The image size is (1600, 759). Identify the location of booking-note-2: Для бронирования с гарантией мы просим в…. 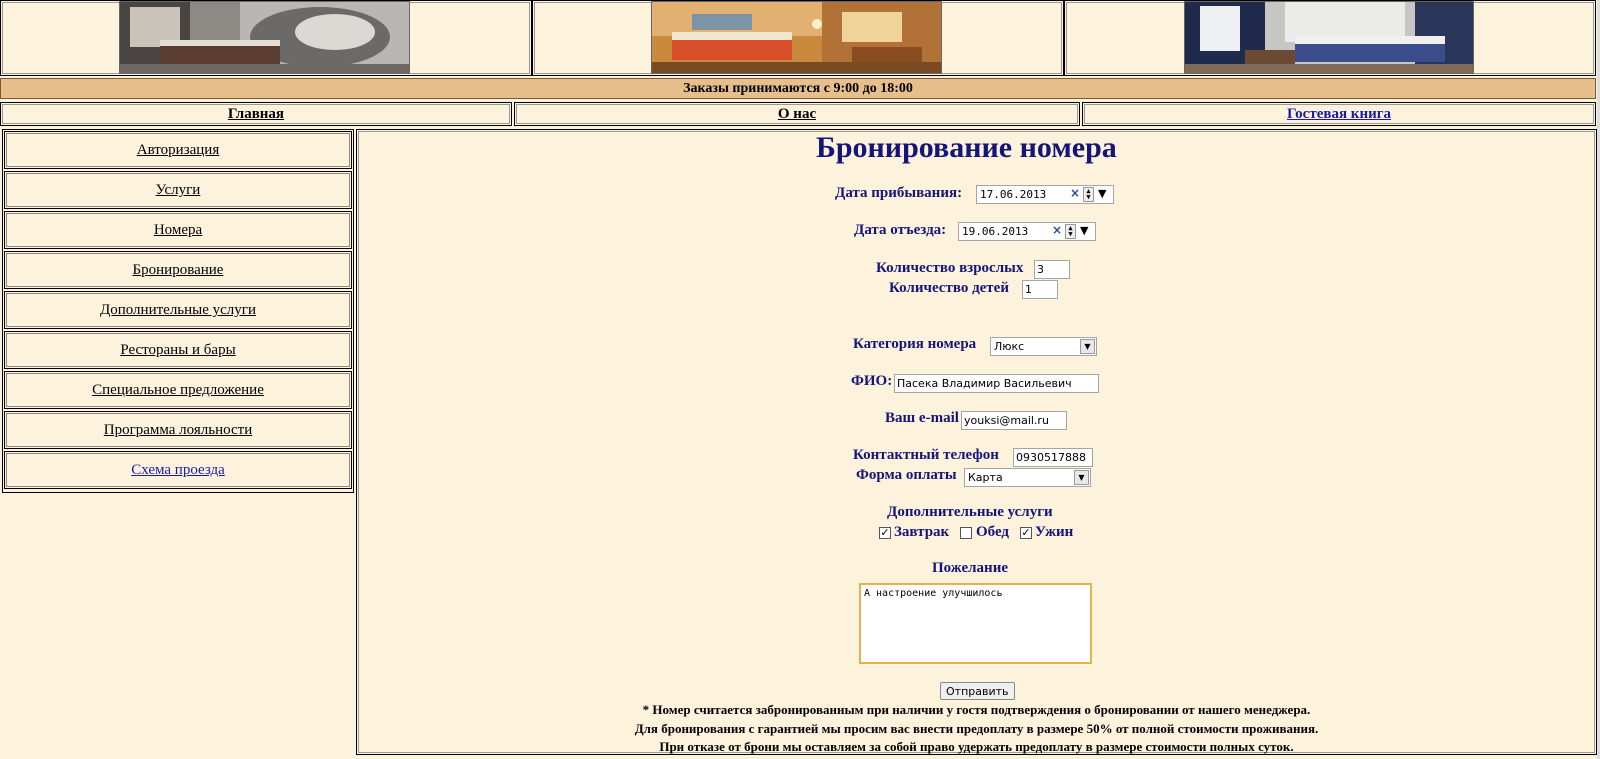
(976, 728).